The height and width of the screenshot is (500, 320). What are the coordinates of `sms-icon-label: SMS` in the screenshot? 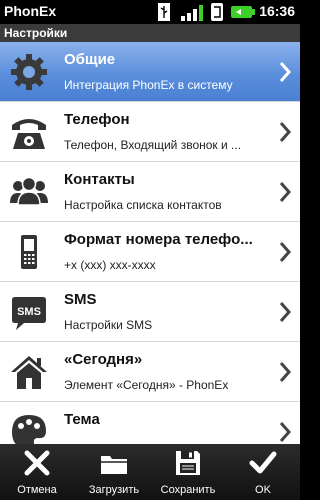 It's located at (29, 312).